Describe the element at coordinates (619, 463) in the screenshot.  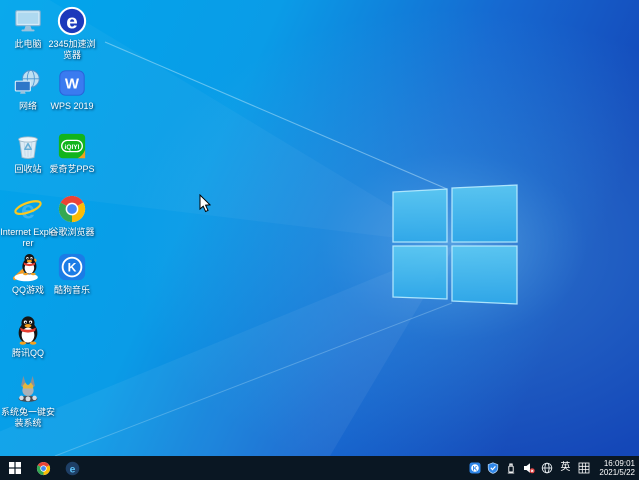
I see `clock-time: 16:09:01` at that location.